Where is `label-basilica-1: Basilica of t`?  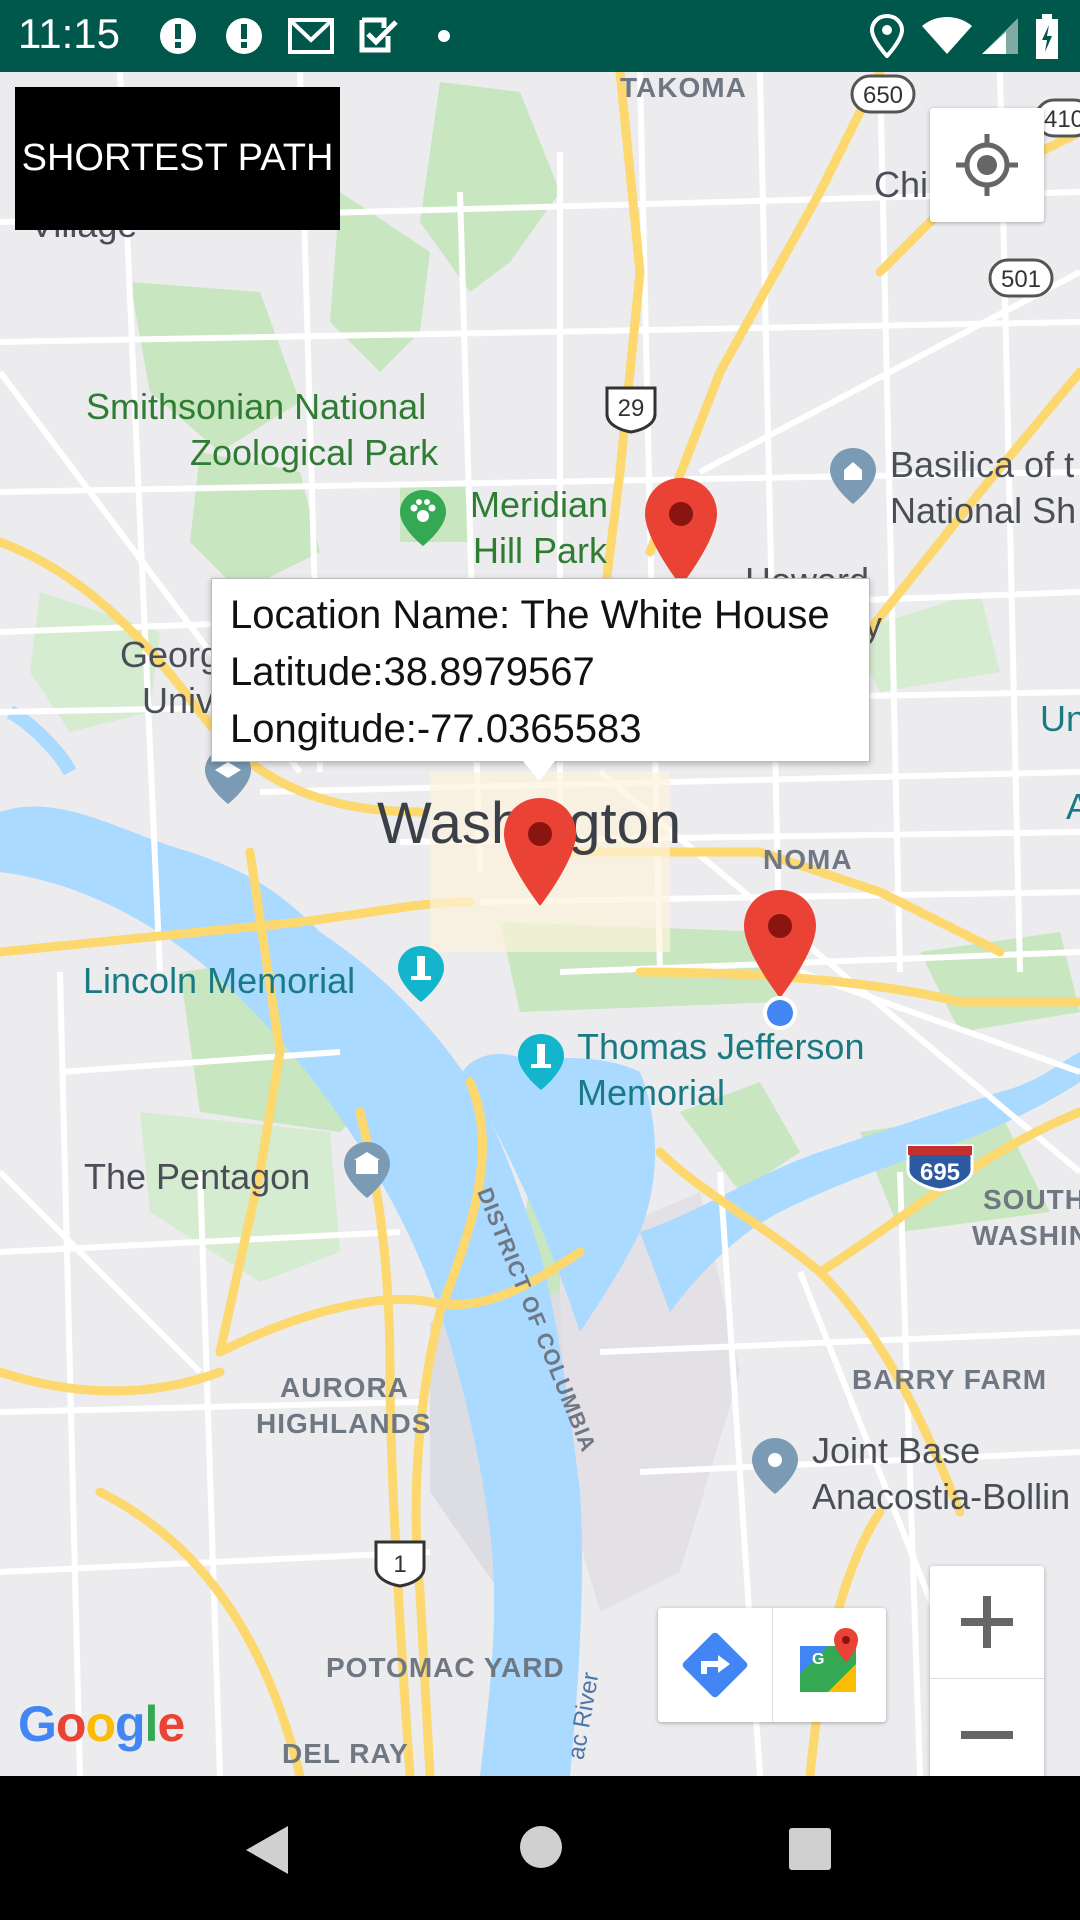
label-basilica-1: Basilica of t is located at coordinates (982, 464).